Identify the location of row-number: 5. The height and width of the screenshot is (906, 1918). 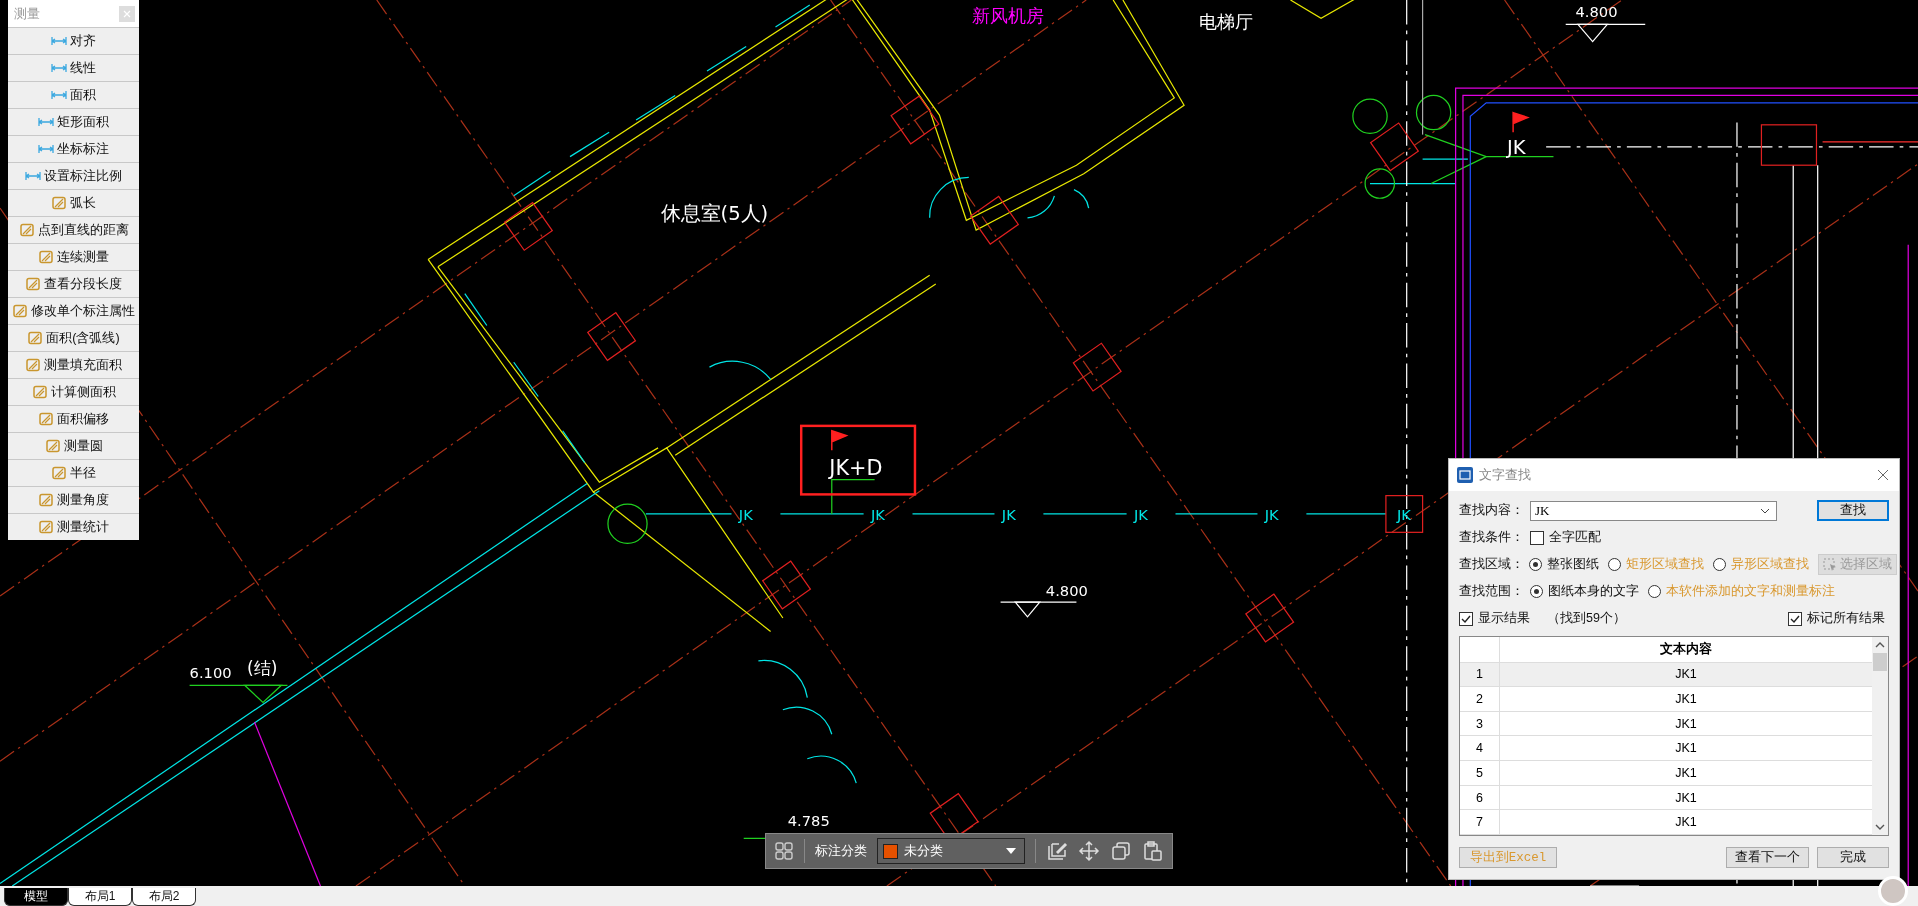
(1480, 773).